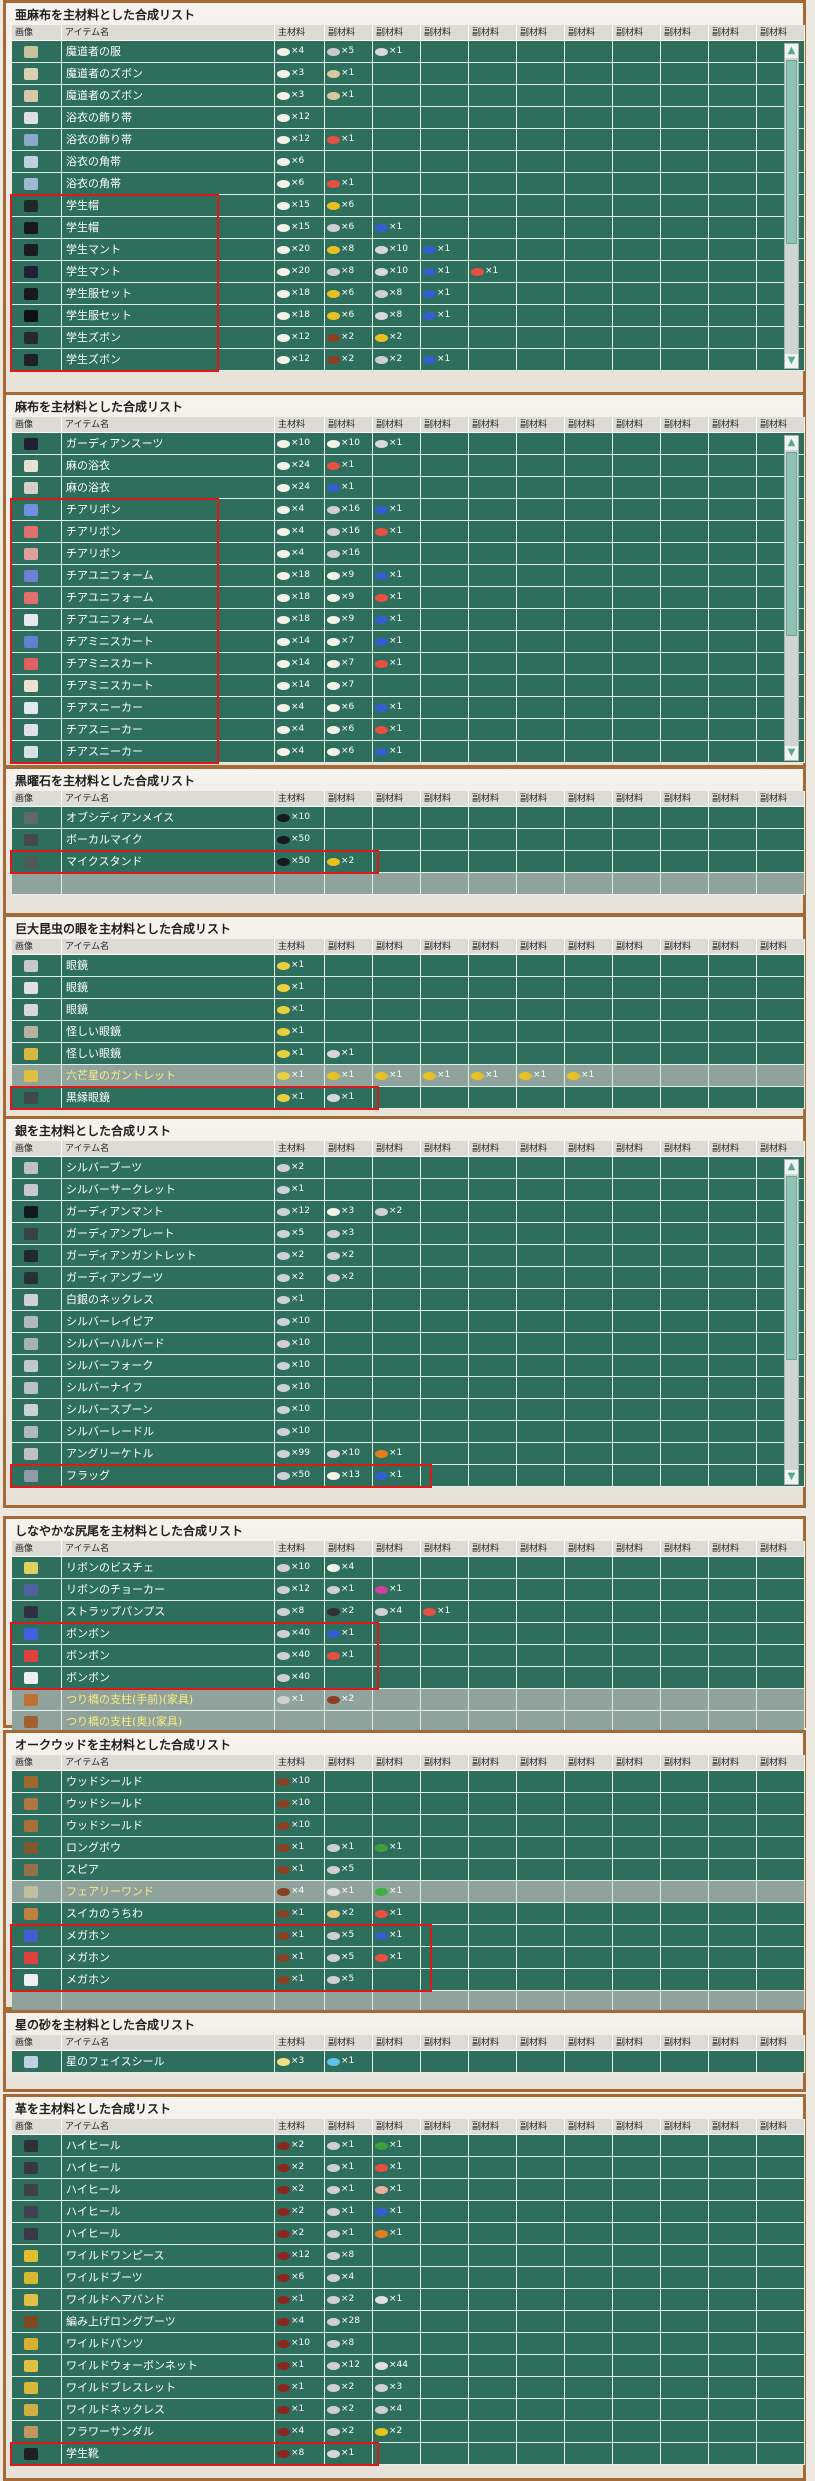 The height and width of the screenshot is (2481, 815). Describe the element at coordinates (408, 2278) in the screenshot. I see `table-row: ワイルドブーツ ×6 ×4` at that location.